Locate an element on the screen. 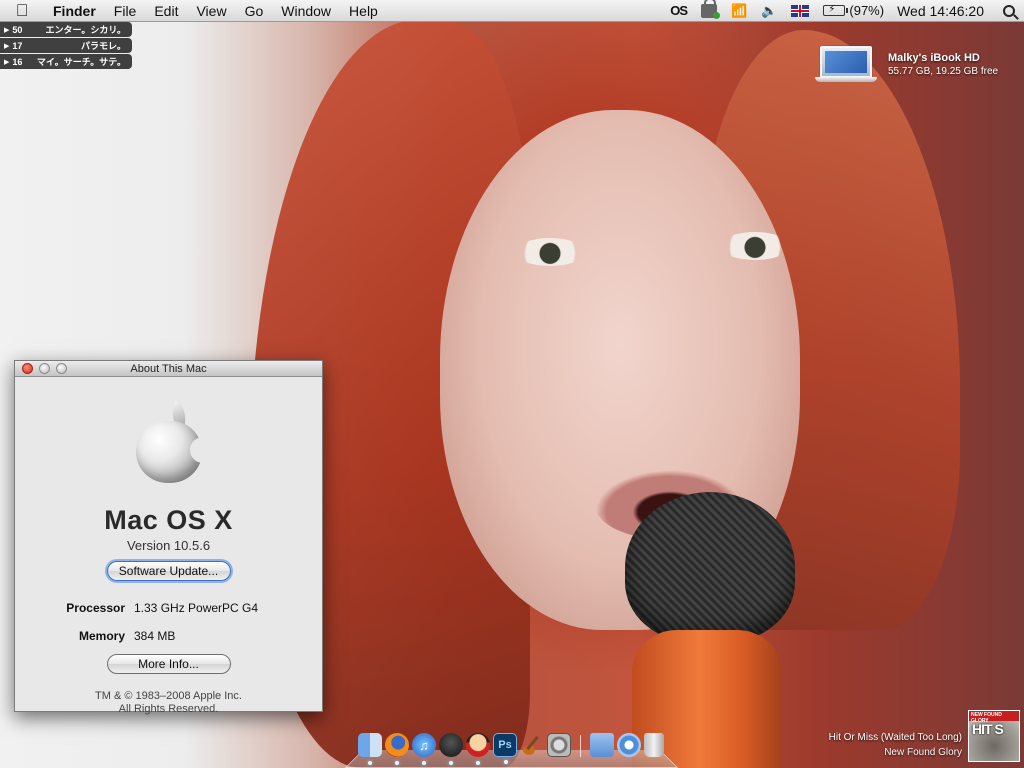 The image size is (1024, 768). now-playing-artist: New Found Glory is located at coordinates (923, 752).